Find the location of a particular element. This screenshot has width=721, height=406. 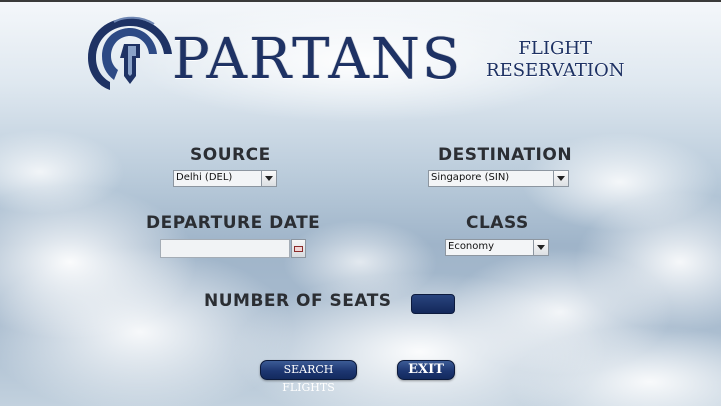

exit-button: EXIT is located at coordinates (426, 370).